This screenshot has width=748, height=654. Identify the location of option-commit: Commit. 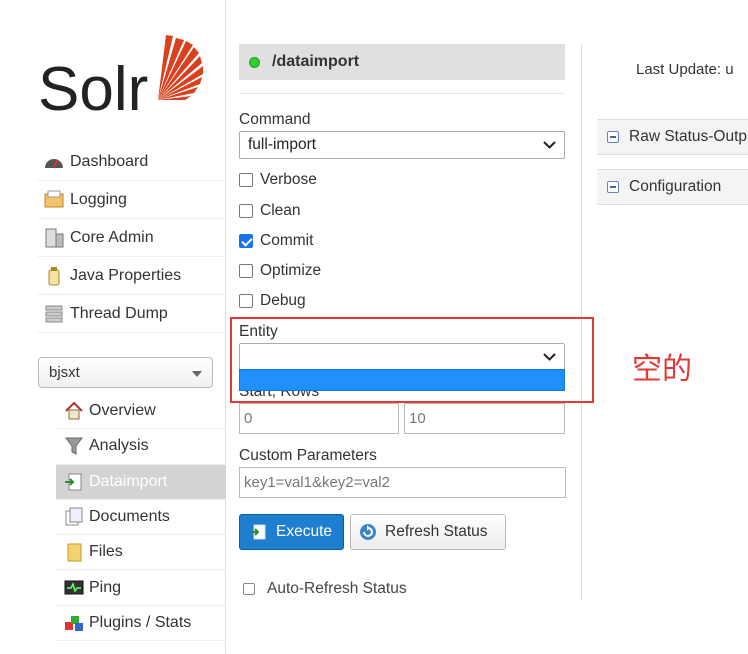
(276, 241).